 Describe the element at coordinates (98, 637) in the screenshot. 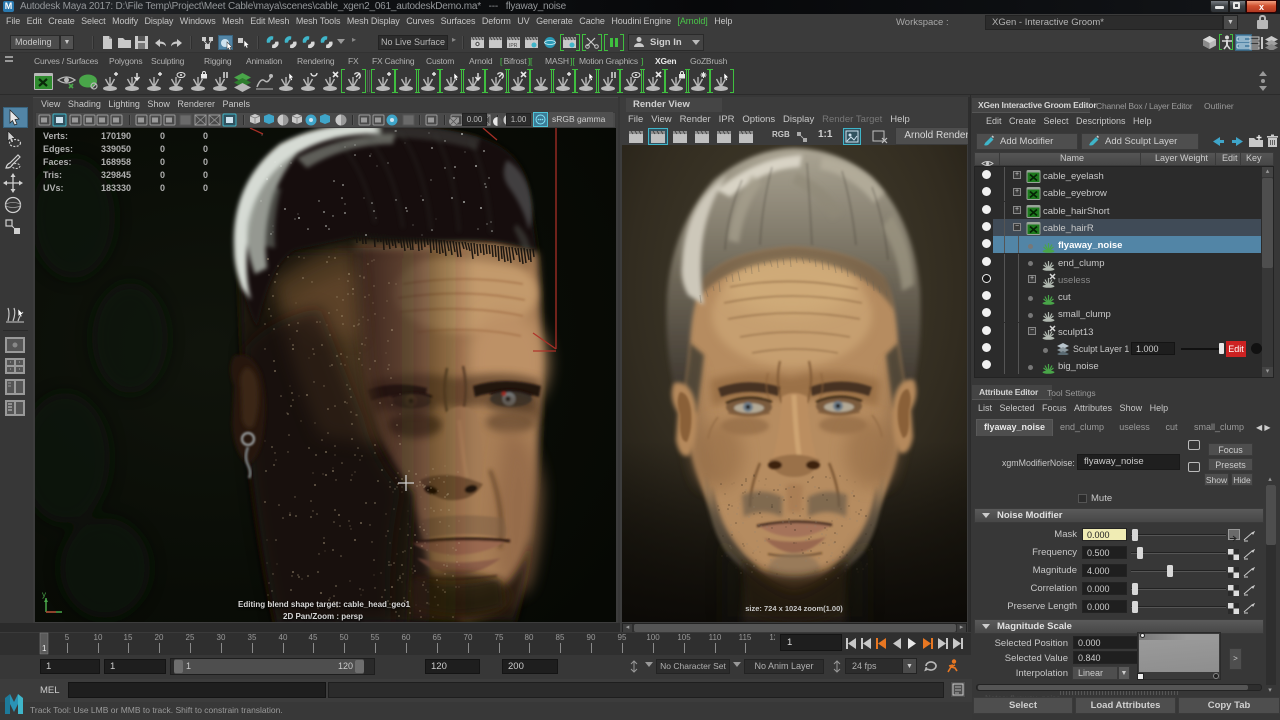

I see `svg-text: 10` at that location.